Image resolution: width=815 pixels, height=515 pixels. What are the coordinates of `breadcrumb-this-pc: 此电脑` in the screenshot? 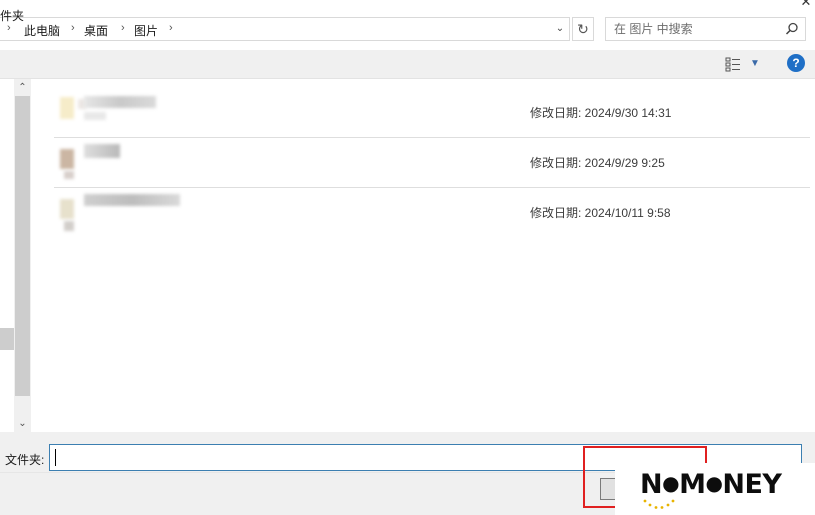 It's located at (42, 30).